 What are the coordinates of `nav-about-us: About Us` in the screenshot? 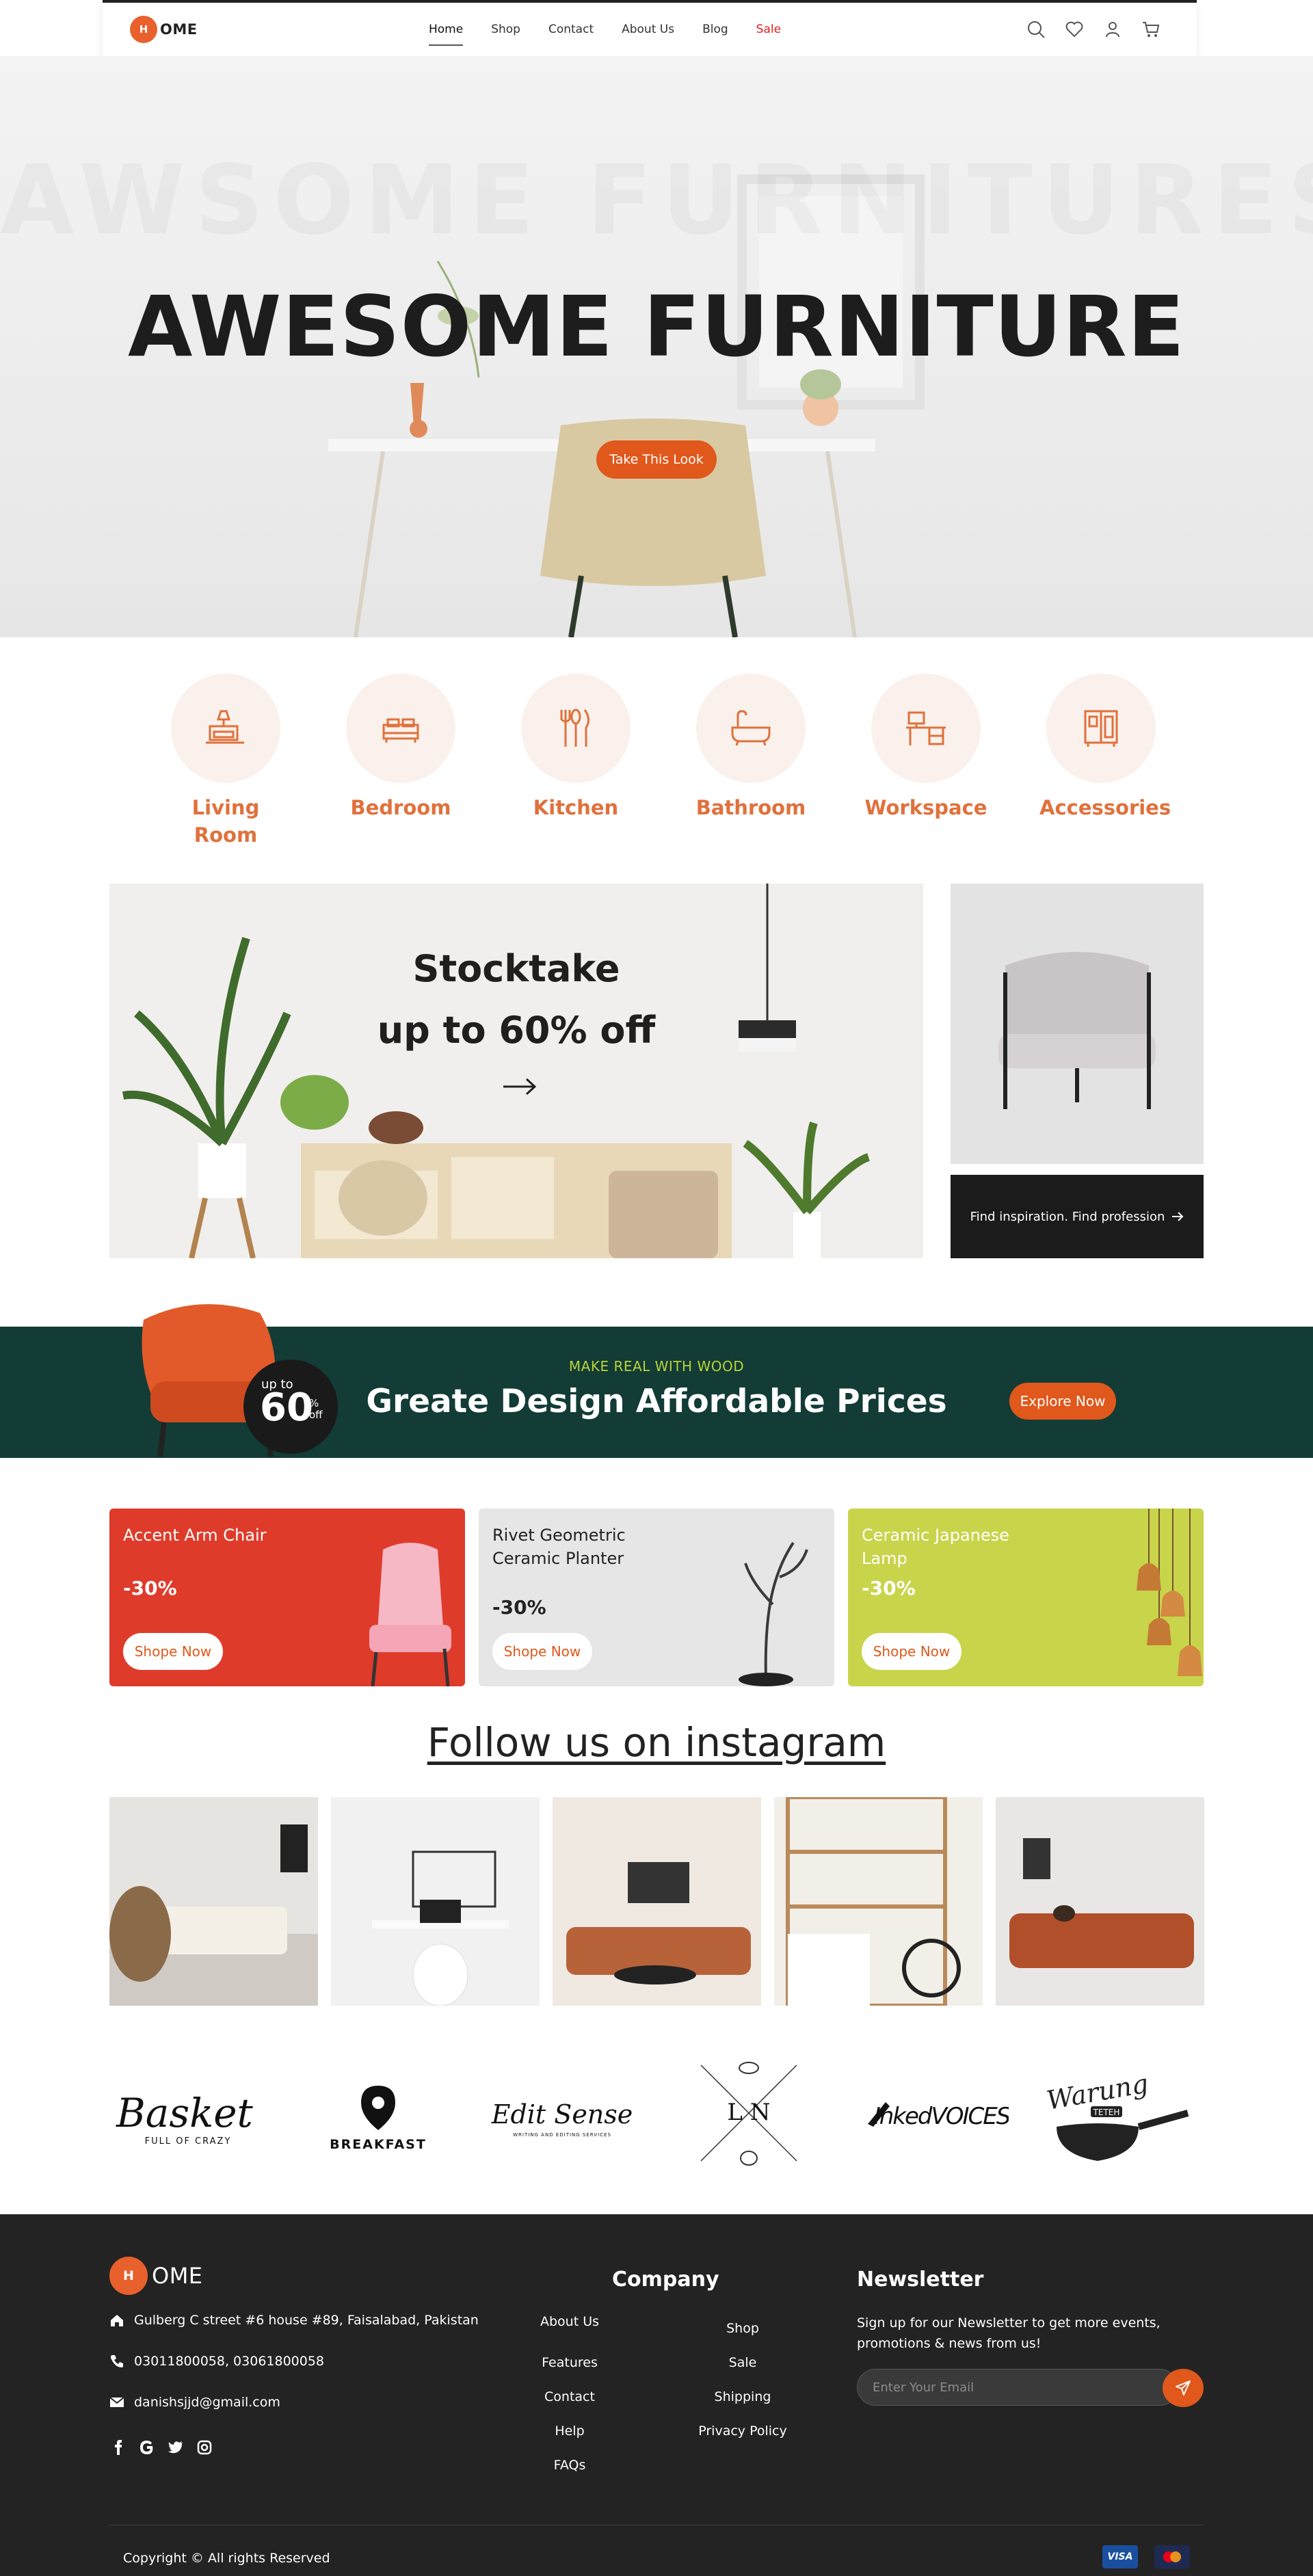 It's located at (648, 29).